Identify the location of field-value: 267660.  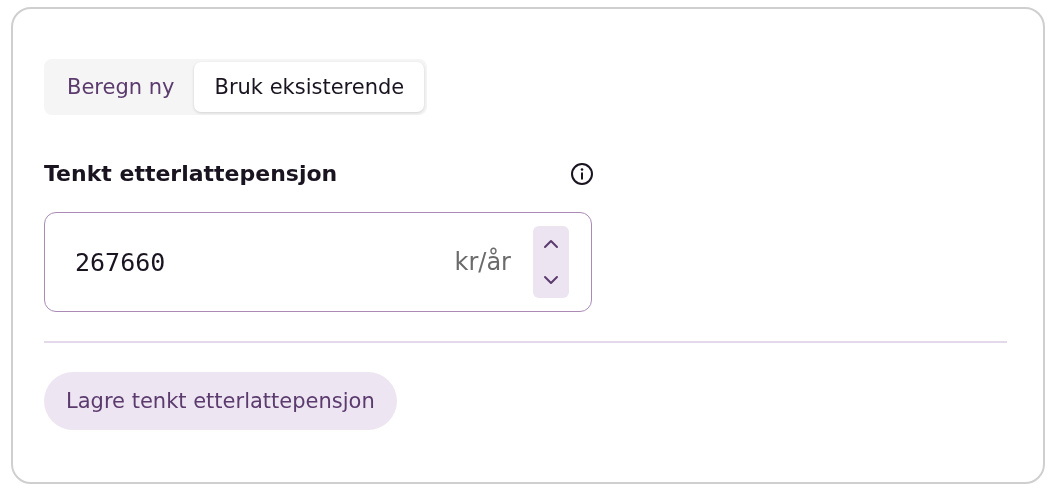
(121, 262).